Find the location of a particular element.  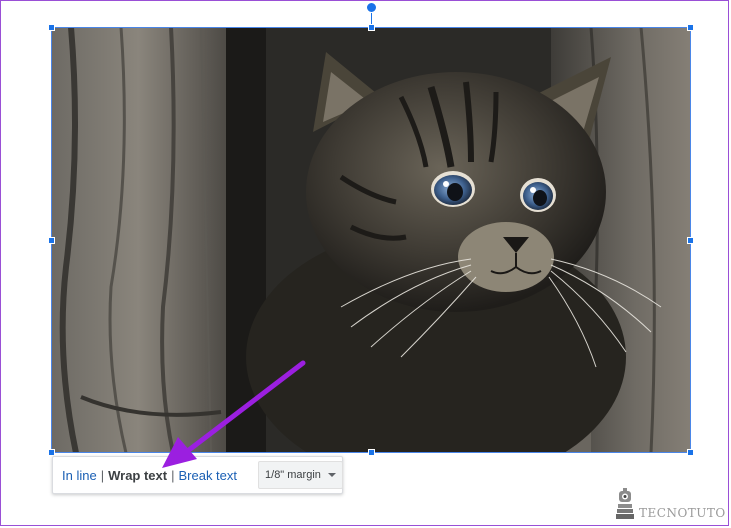

watermark: TECNOTUTO is located at coordinates (670, 506).